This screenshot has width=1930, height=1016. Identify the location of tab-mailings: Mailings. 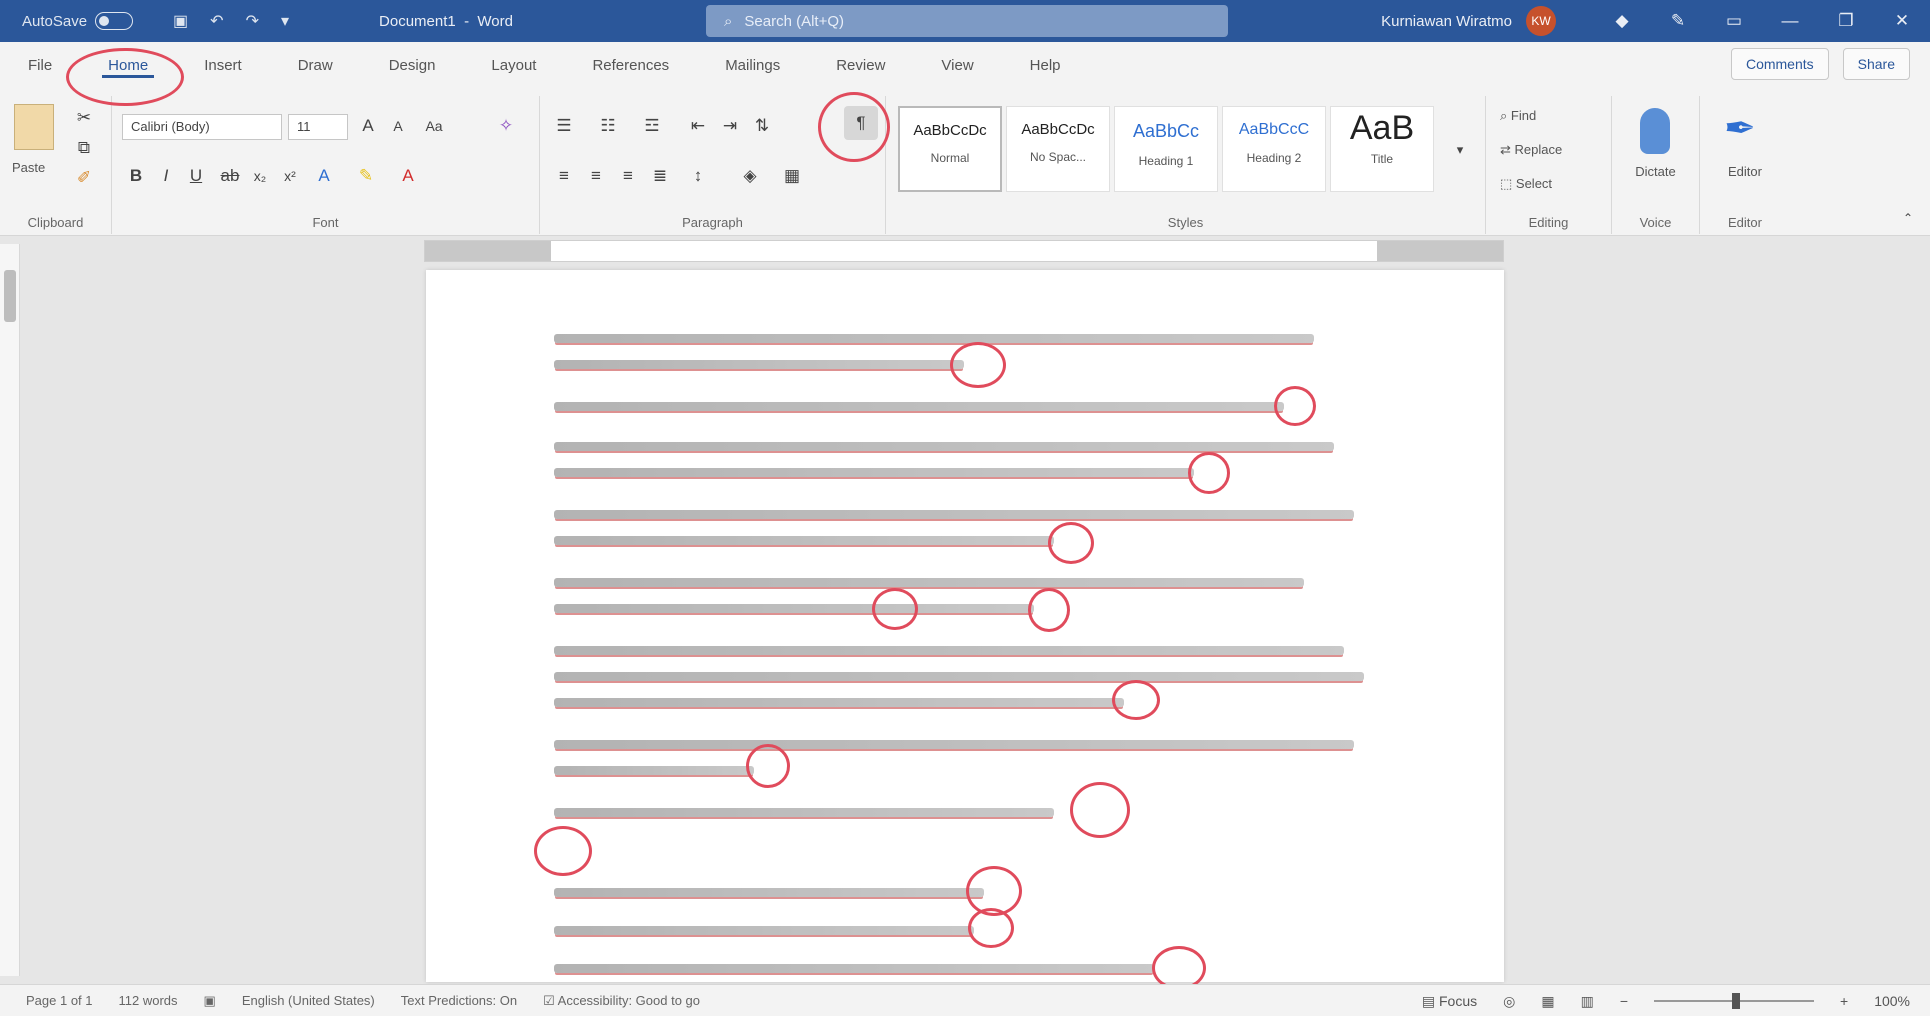
(752, 65).